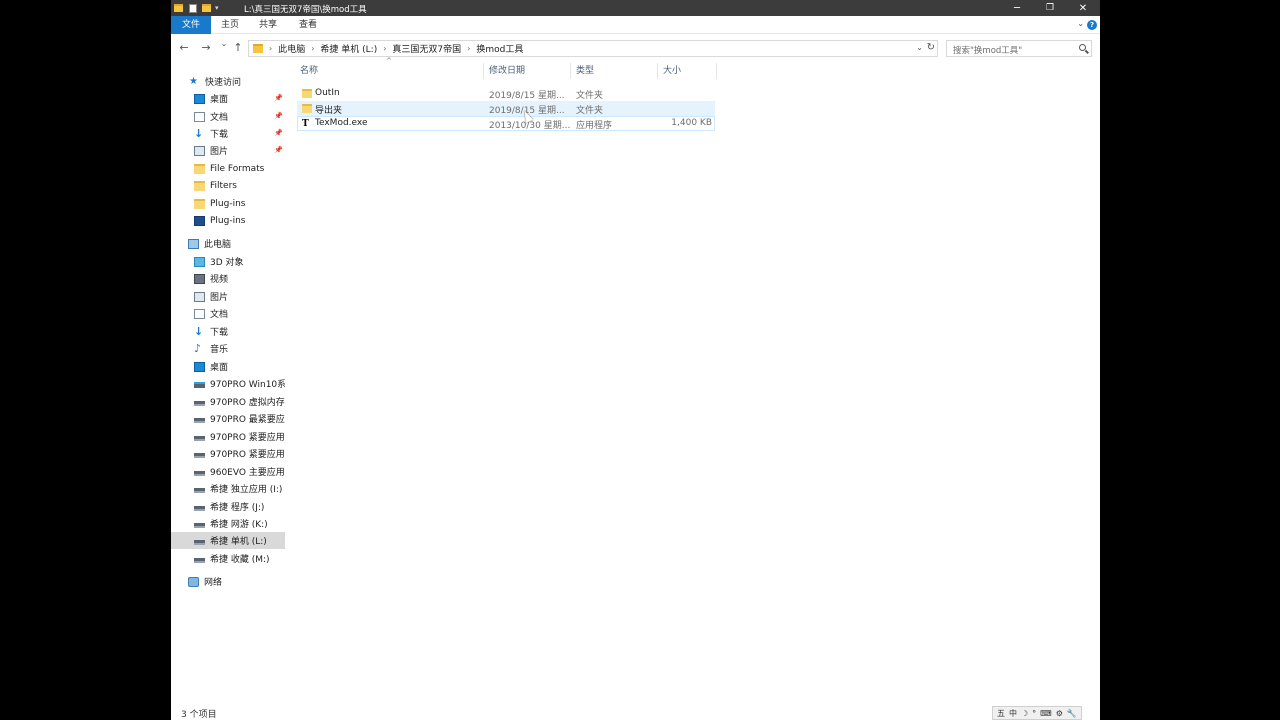 This screenshot has height=720, width=1280. I want to click on sidebar-item-pc-downloads: ↓ 下载, so click(228, 331).